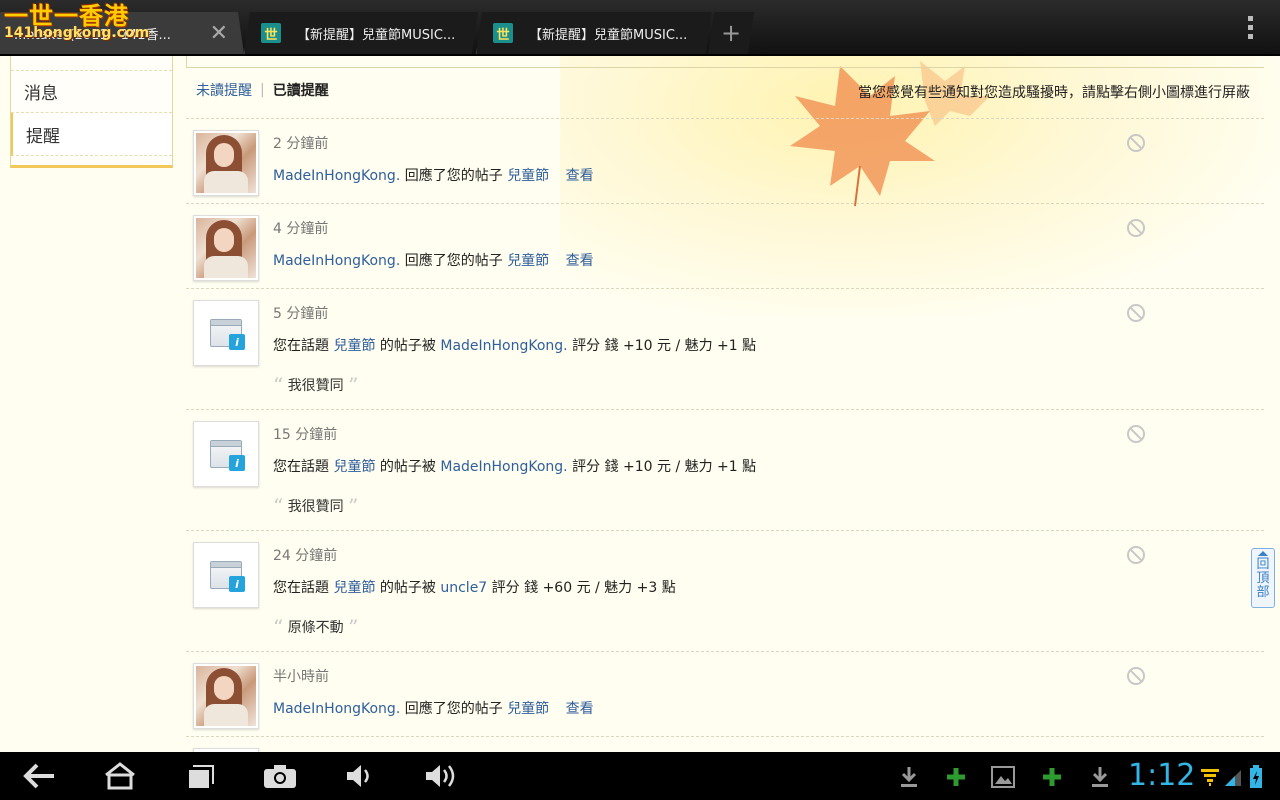 This screenshot has width=1280, height=800. What do you see at coordinates (731, 33) in the screenshot?
I see `new-tab-button: +` at bounding box center [731, 33].